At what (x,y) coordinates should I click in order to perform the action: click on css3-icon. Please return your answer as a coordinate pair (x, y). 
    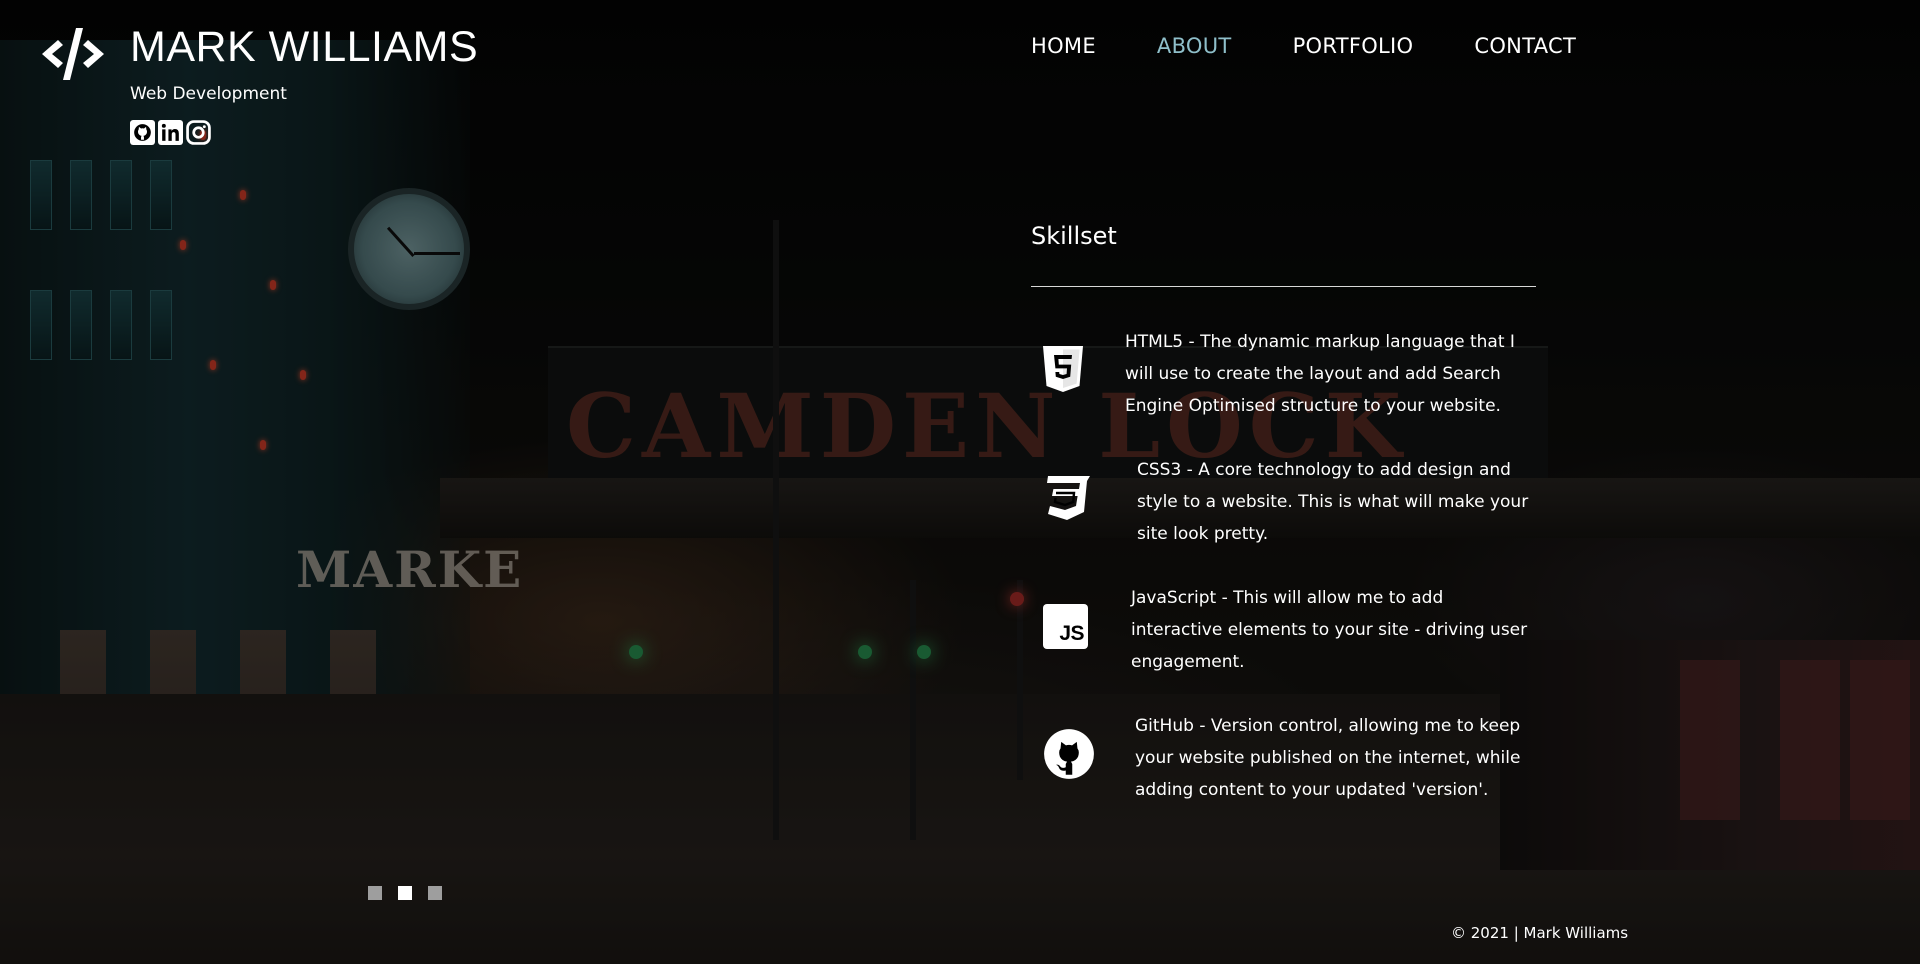
    Looking at the image, I should click on (1068, 498).